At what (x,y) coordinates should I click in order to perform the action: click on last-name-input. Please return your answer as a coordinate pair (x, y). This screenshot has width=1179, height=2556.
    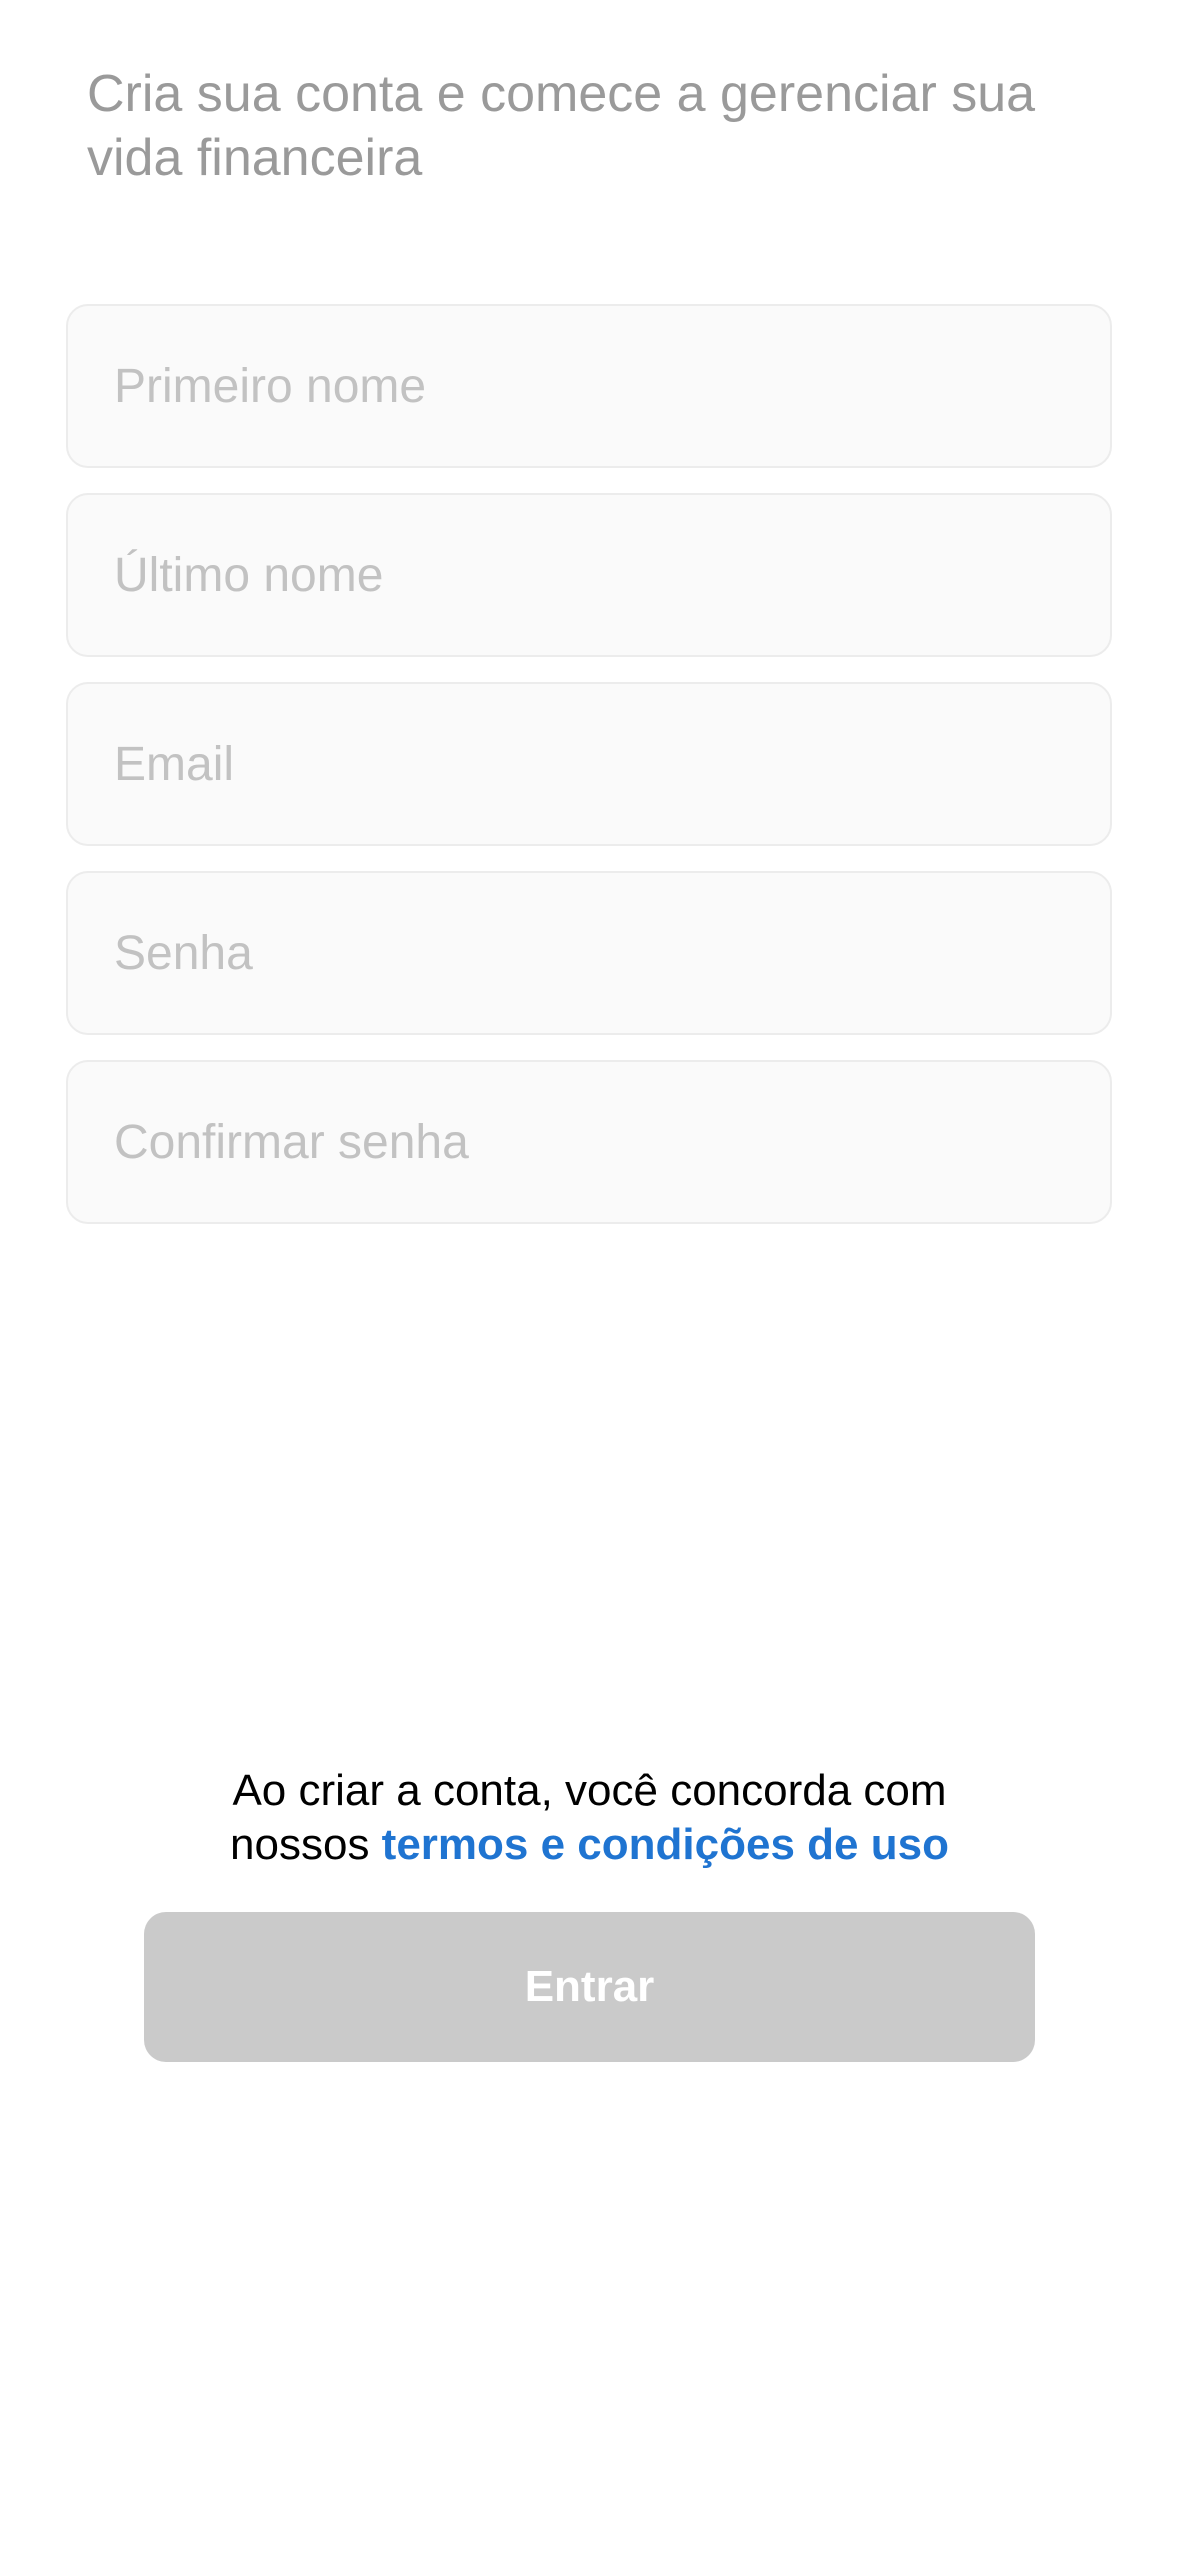
    Looking at the image, I should click on (589, 575).